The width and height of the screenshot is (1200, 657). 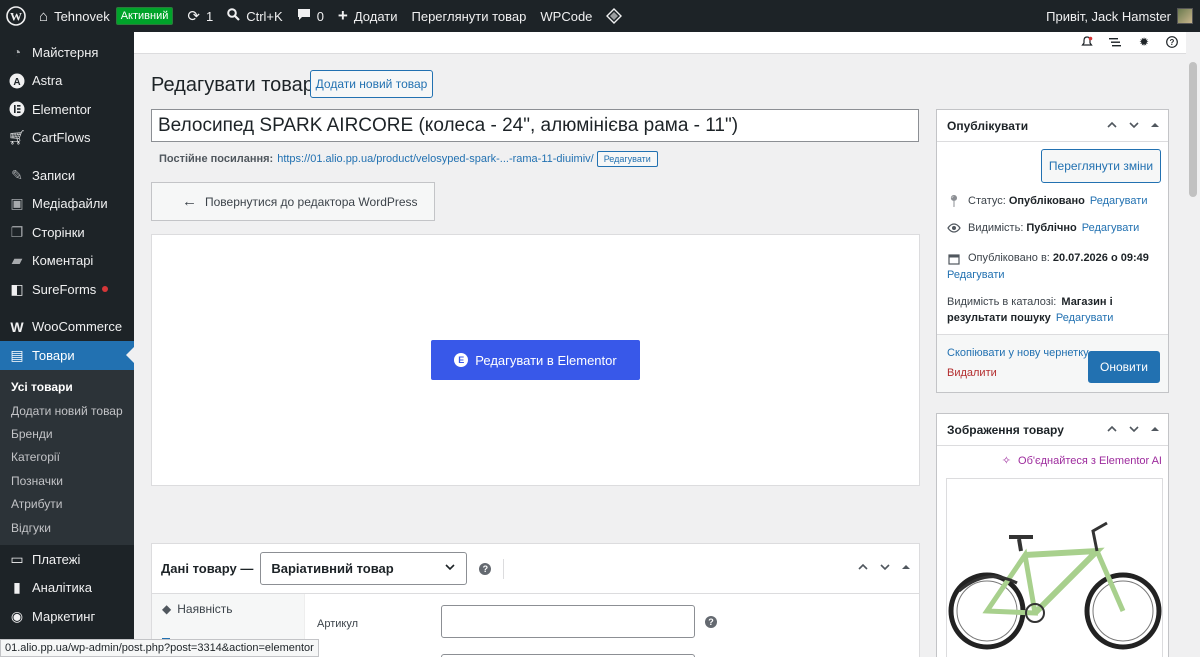 What do you see at coordinates (338, 624) in the screenshot?
I see `sku-label: Артикул` at bounding box center [338, 624].